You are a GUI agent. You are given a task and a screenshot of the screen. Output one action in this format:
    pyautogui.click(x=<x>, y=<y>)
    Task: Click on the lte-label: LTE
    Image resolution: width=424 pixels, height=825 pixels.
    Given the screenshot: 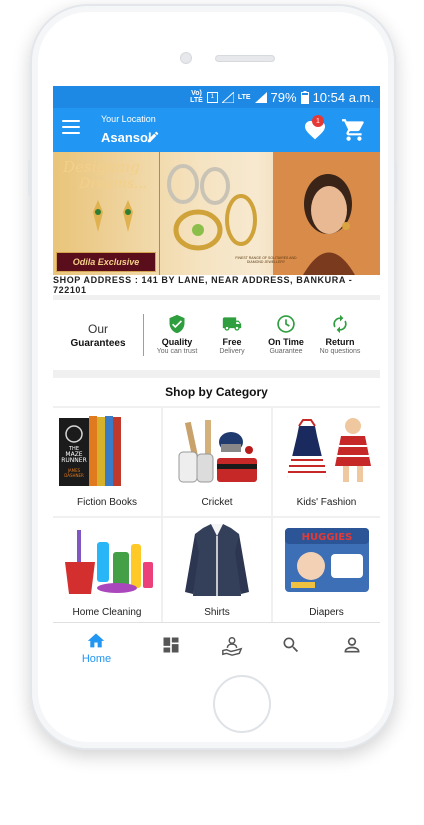 What is the action you would take?
    pyautogui.click(x=244, y=97)
    